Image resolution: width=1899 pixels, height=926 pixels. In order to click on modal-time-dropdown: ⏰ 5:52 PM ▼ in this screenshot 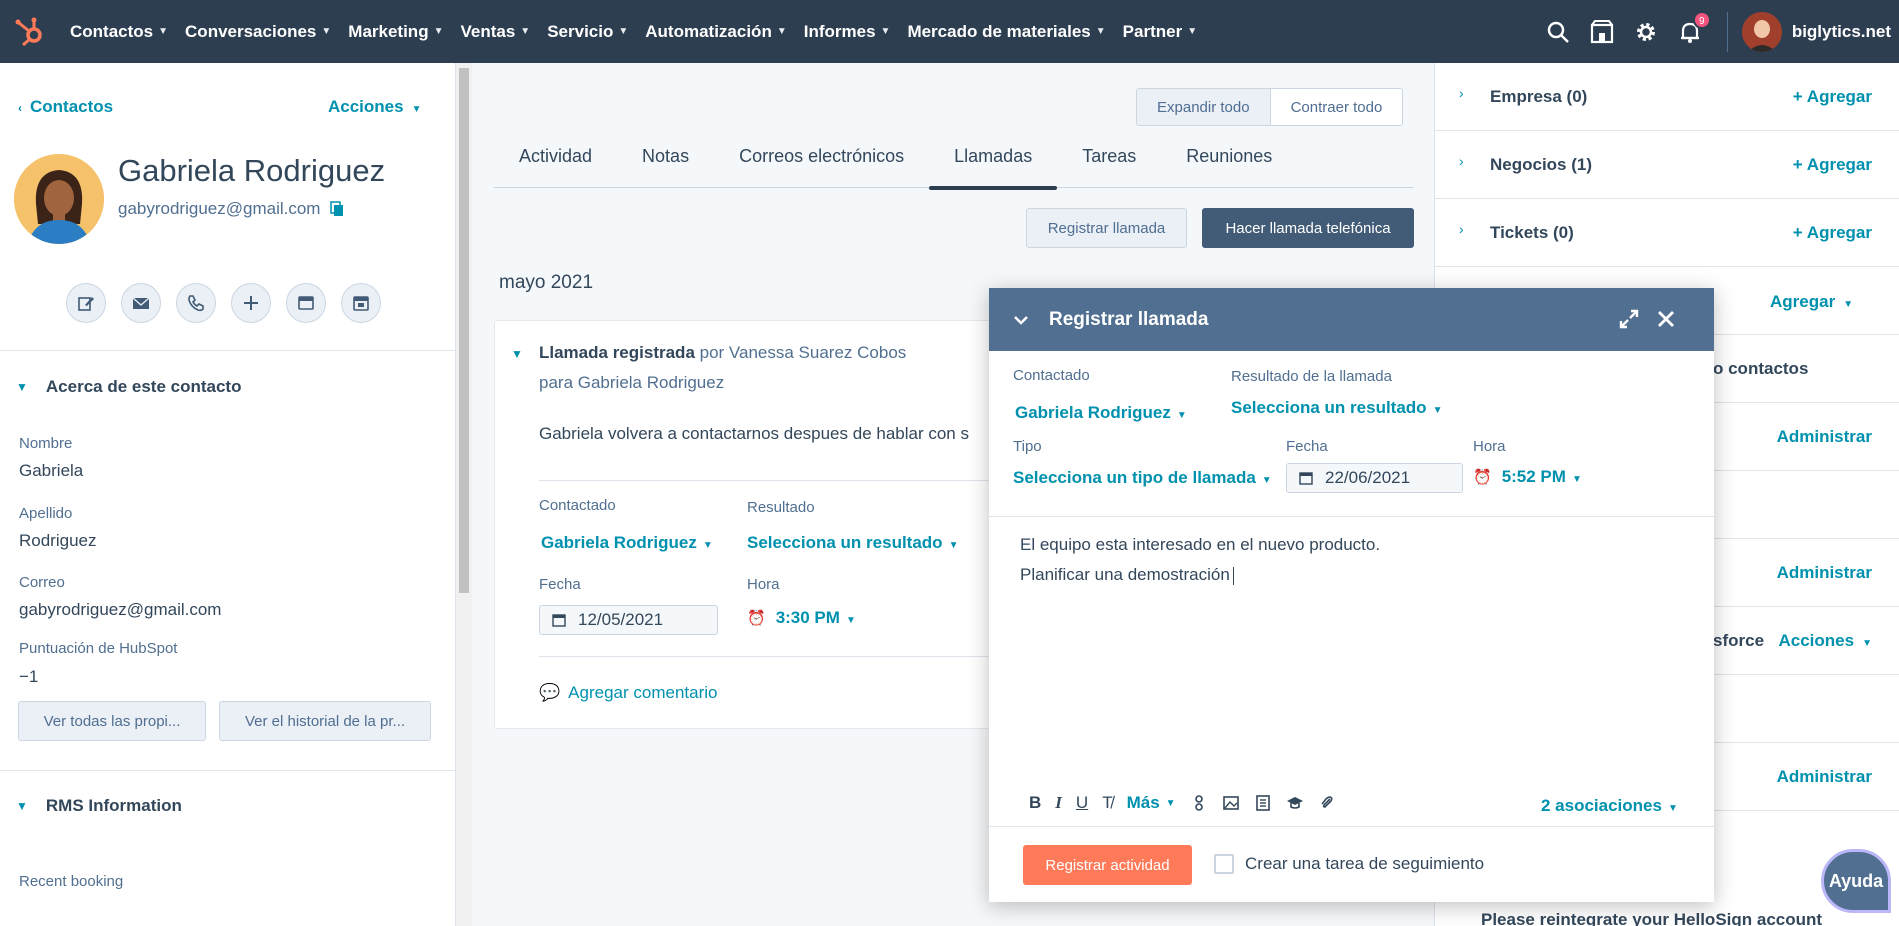, I will do `click(1527, 477)`.